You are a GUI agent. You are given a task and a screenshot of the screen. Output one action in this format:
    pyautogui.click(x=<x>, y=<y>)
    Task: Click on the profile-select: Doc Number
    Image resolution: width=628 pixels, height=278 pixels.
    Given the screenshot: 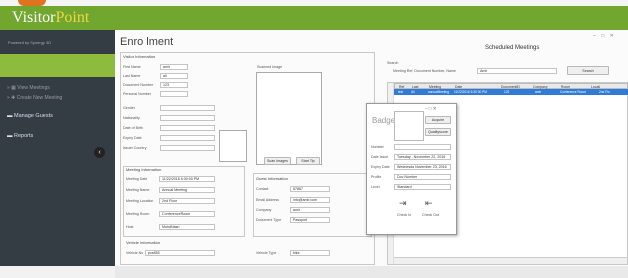 What is the action you would take?
    pyautogui.click(x=422, y=177)
    